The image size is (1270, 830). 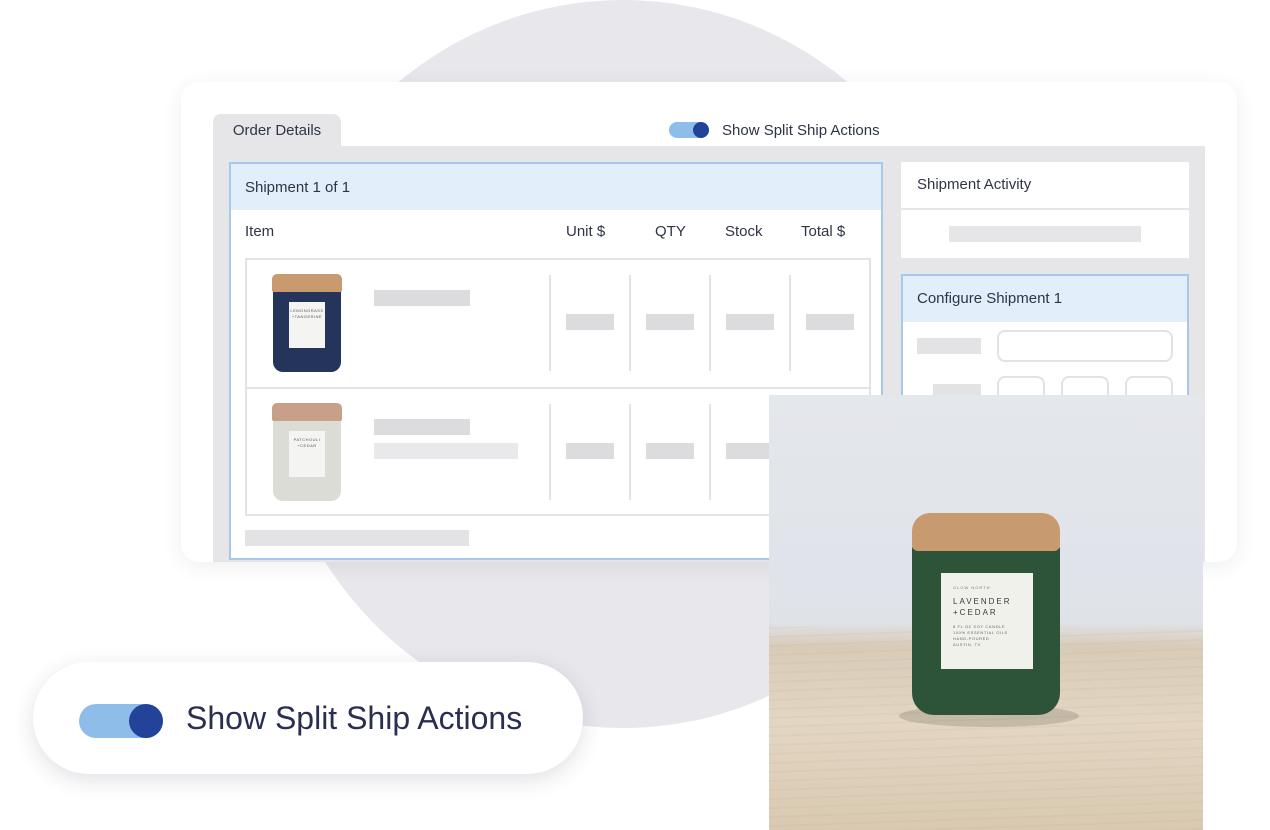 What do you see at coordinates (1045, 186) in the screenshot?
I see `shipment-activity-title: Shipment Activity` at bounding box center [1045, 186].